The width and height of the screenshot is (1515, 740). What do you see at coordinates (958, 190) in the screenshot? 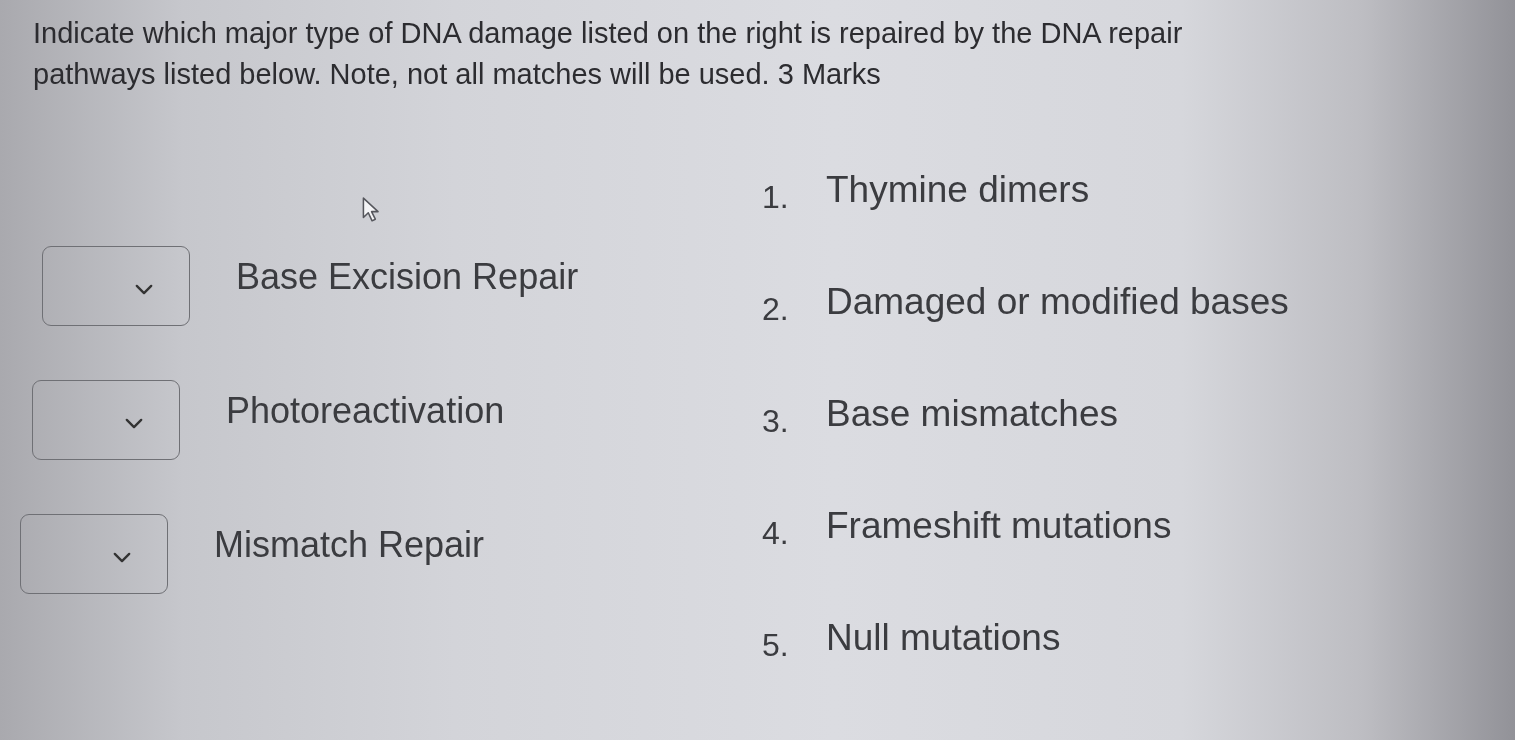
I see `damage-type-label: Thymine dimers` at bounding box center [958, 190].